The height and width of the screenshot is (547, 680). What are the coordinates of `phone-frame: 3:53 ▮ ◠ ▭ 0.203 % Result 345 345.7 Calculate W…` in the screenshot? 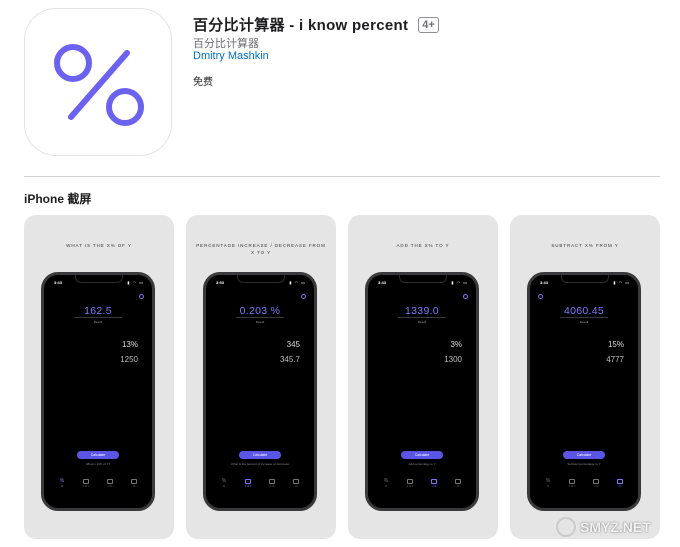 It's located at (260, 391).